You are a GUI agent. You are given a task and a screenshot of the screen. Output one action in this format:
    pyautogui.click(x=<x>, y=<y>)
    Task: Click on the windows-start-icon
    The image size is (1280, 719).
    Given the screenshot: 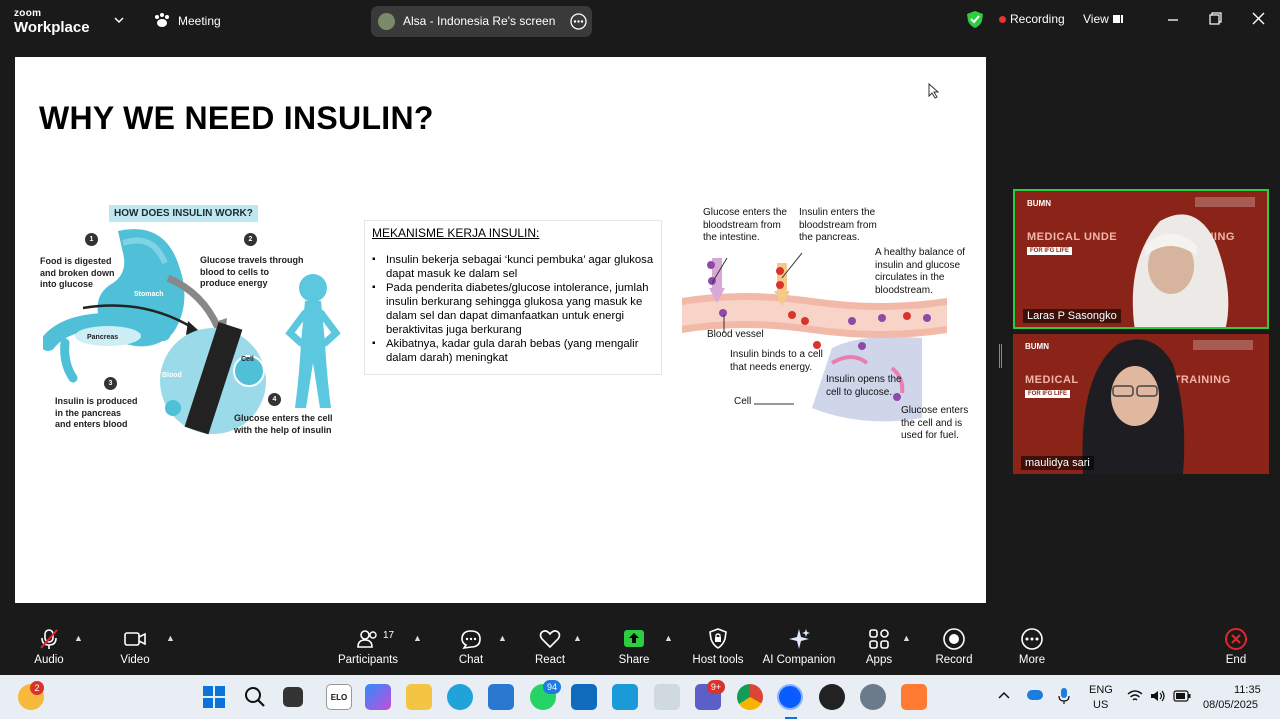 What is the action you would take?
    pyautogui.click(x=214, y=697)
    